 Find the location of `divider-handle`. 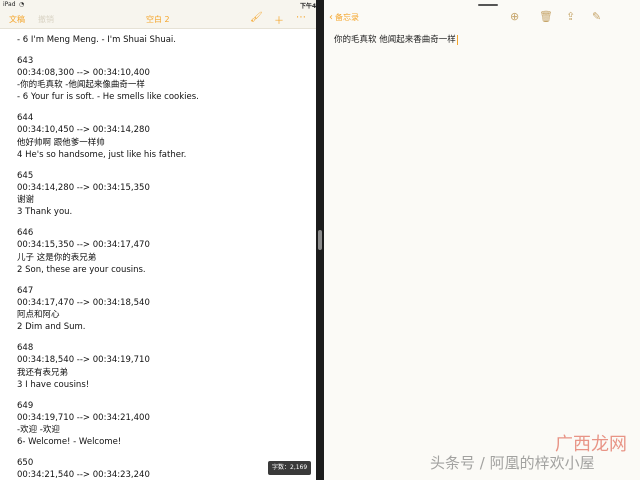

divider-handle is located at coordinates (320, 240).